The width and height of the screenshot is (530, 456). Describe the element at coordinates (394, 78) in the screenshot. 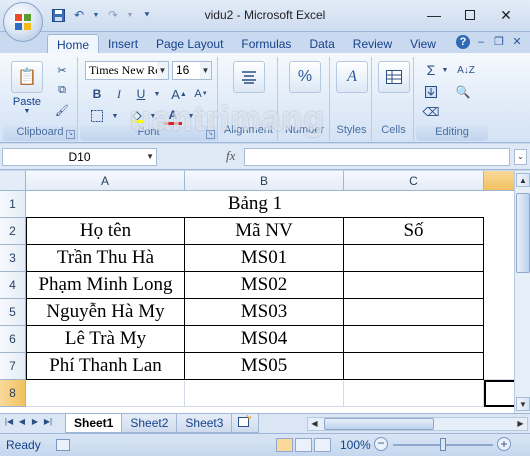

I see `cells-button` at that location.